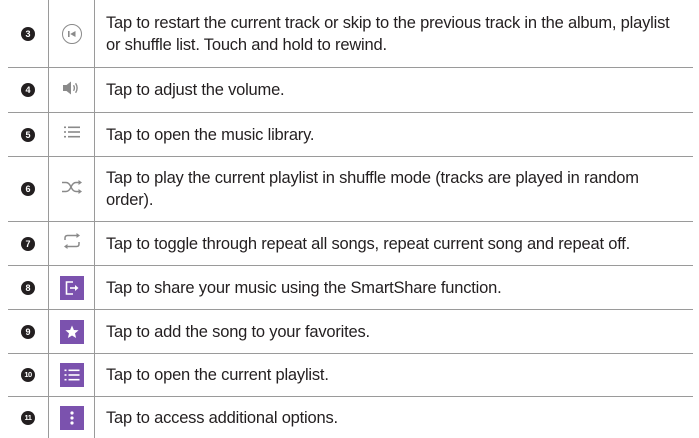 This screenshot has width=699, height=438. I want to click on row-number-cell: 11, so click(28, 417).